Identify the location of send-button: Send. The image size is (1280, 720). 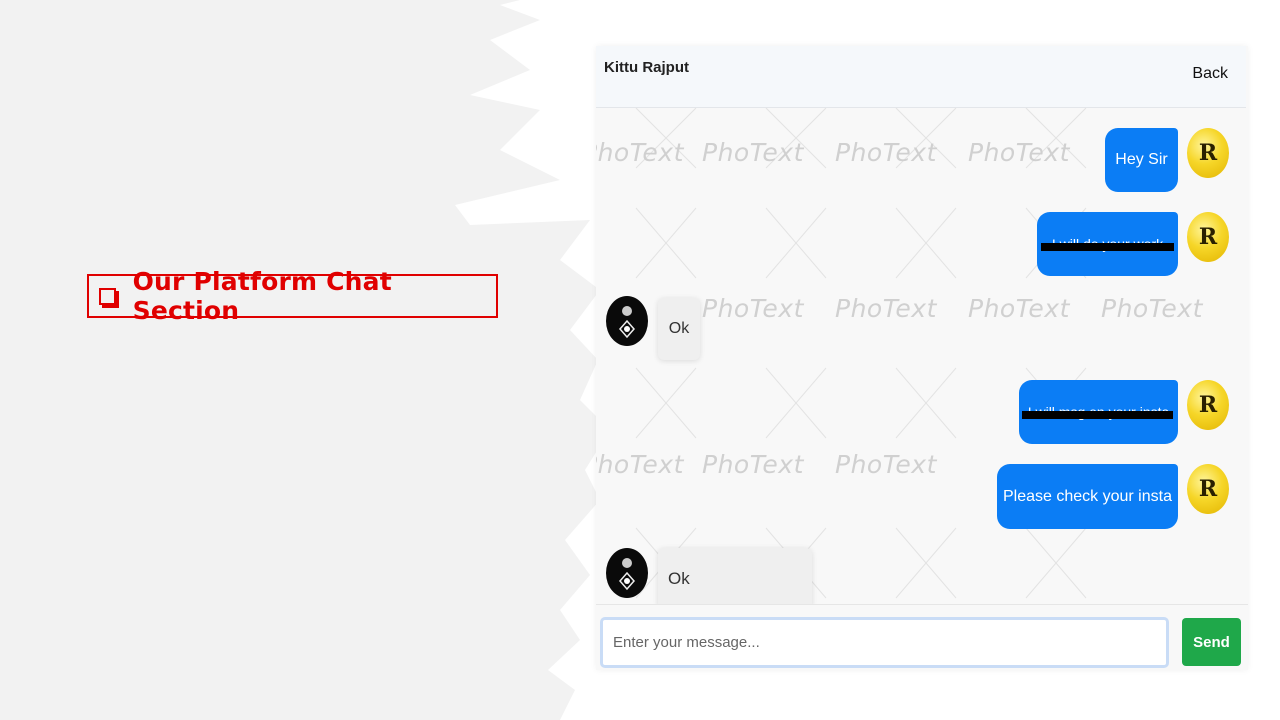
(1211, 642).